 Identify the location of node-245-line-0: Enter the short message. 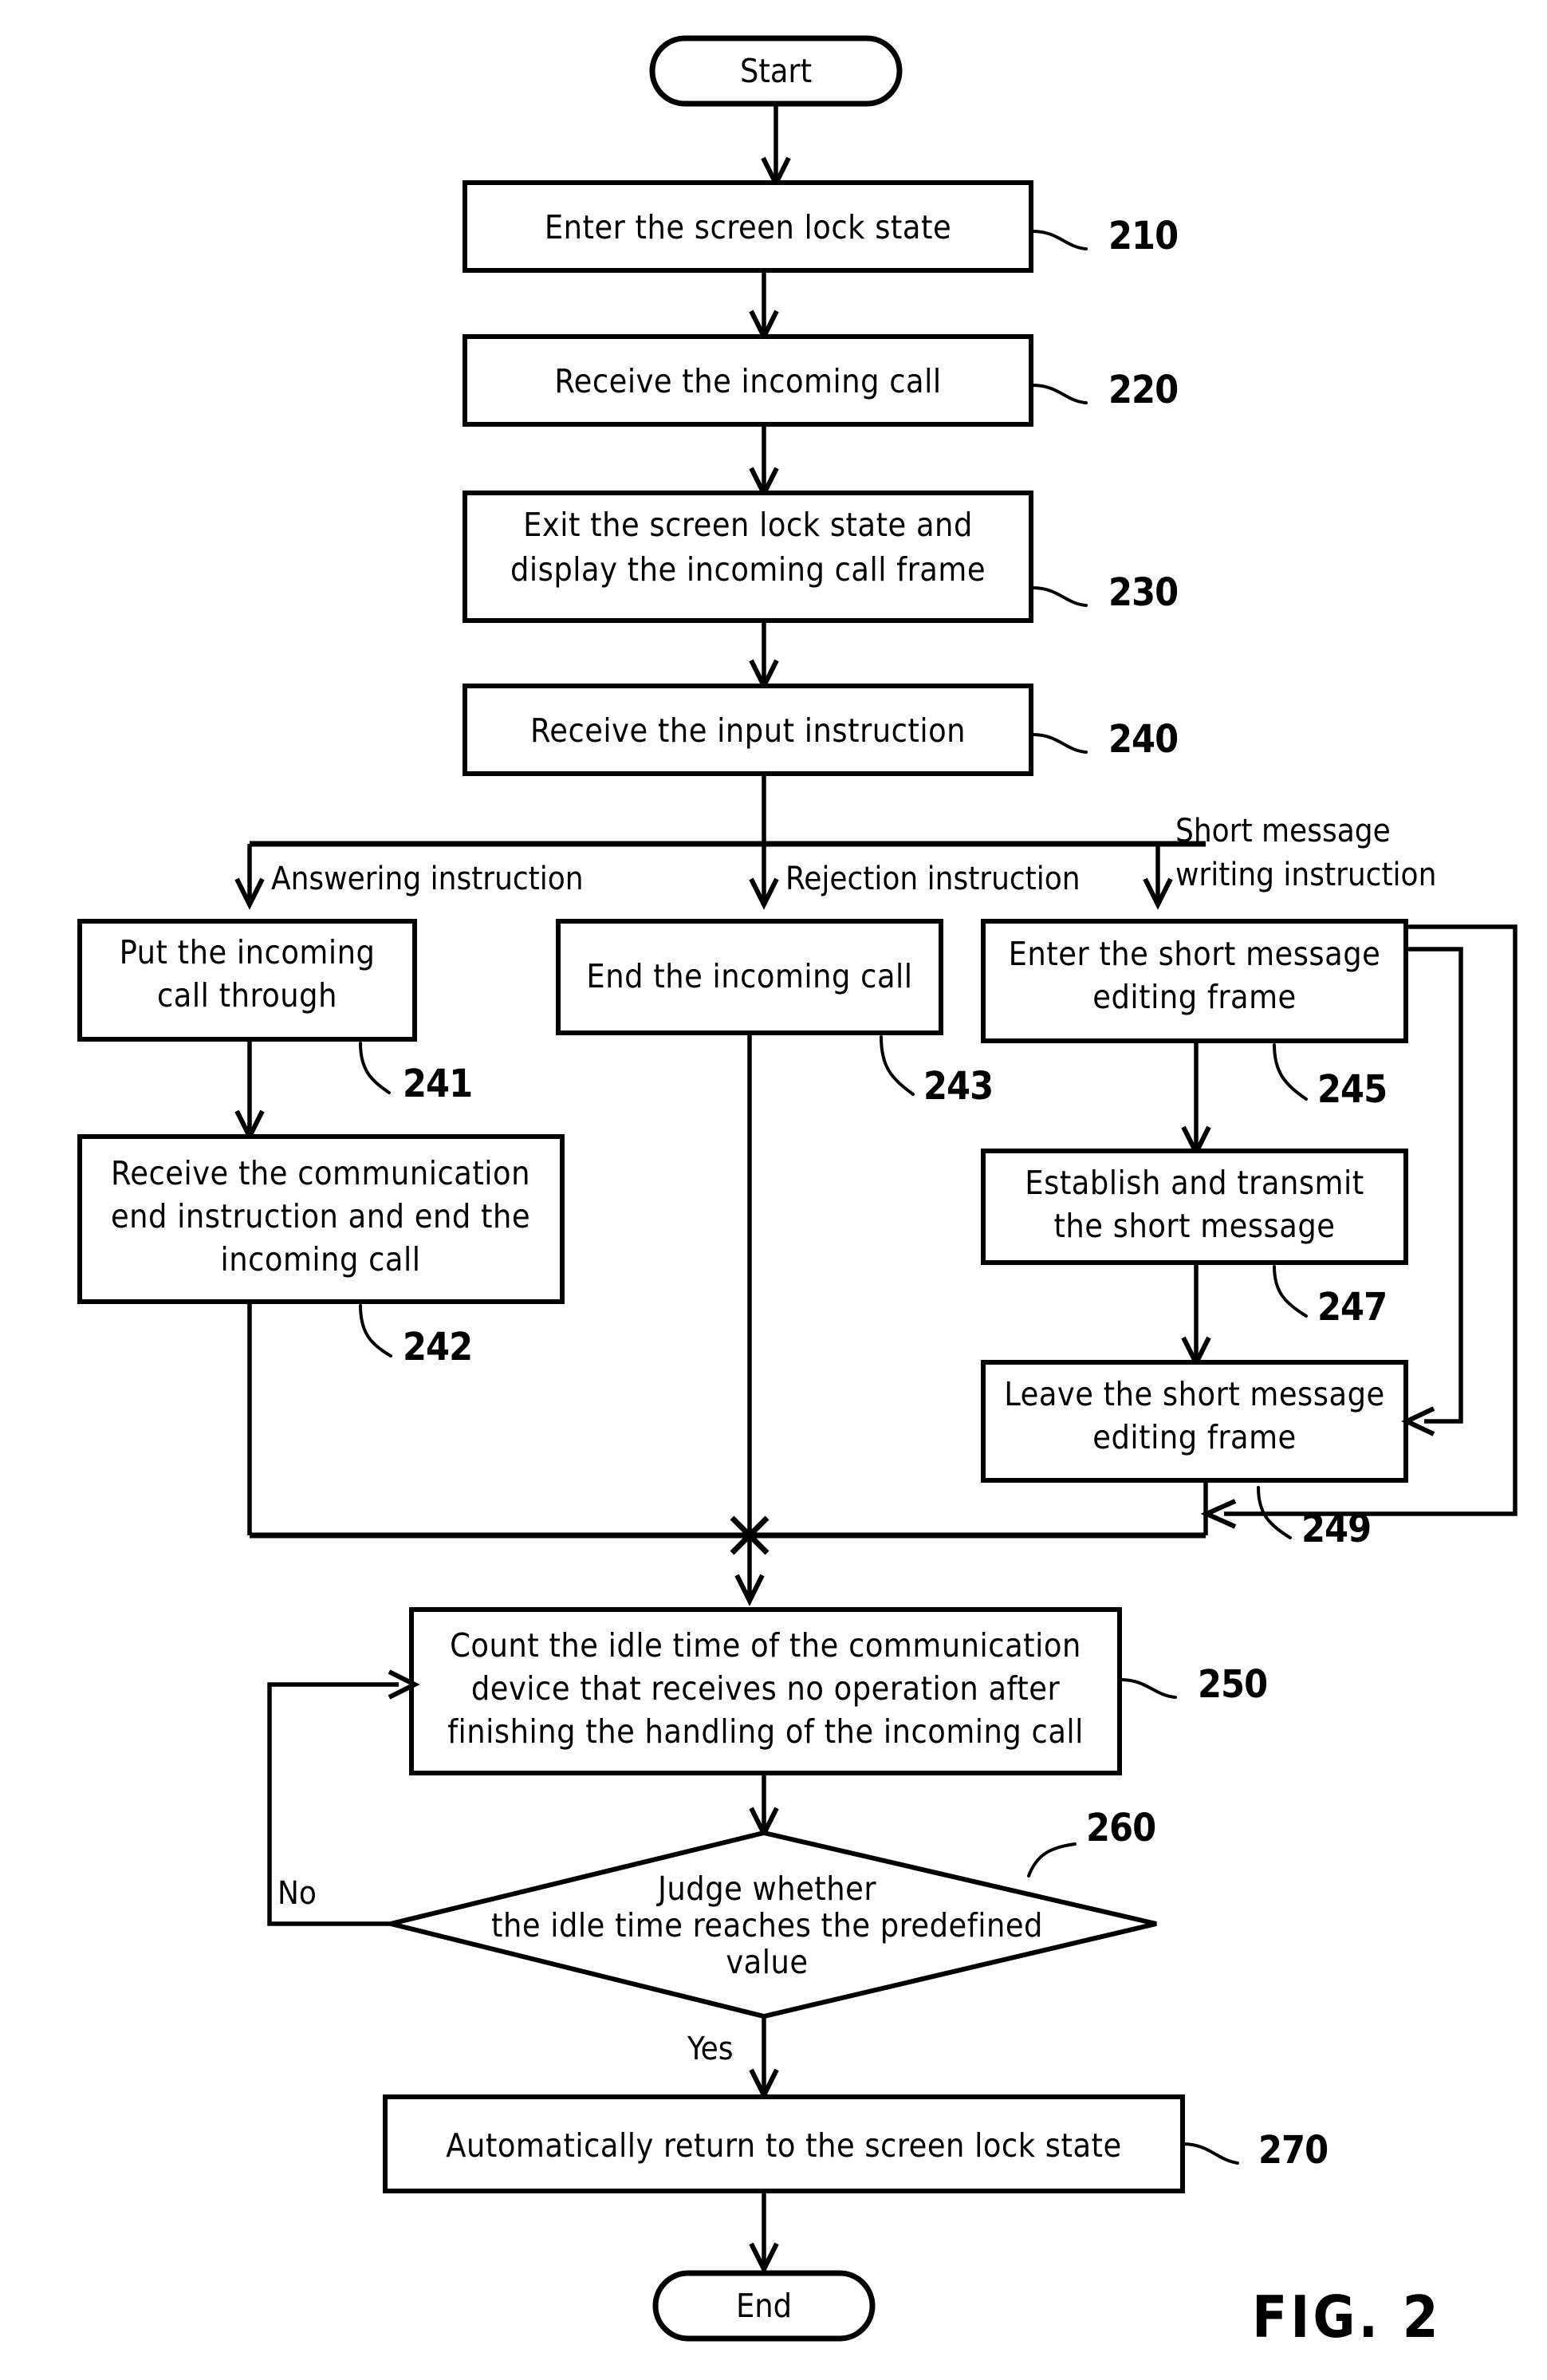
(1195, 954).